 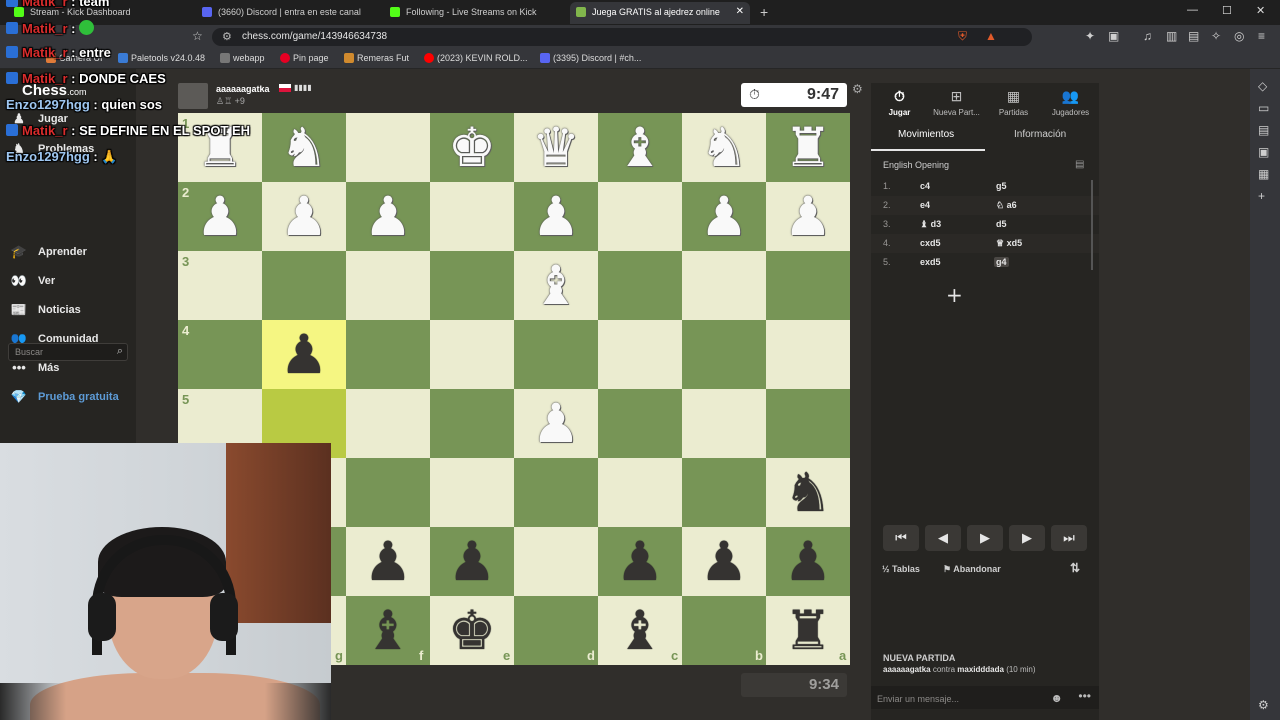 What do you see at coordinates (1113, 36) in the screenshot?
I see `wallet-icon: ▣` at bounding box center [1113, 36].